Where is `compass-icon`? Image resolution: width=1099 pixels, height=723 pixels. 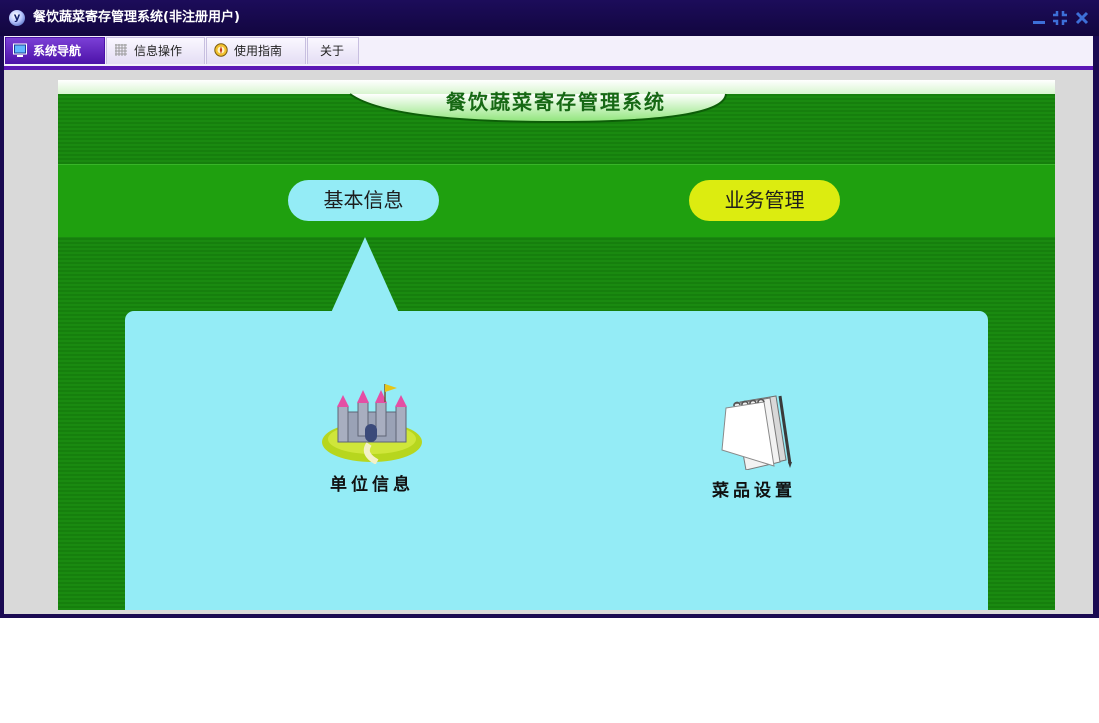 compass-icon is located at coordinates (221, 48).